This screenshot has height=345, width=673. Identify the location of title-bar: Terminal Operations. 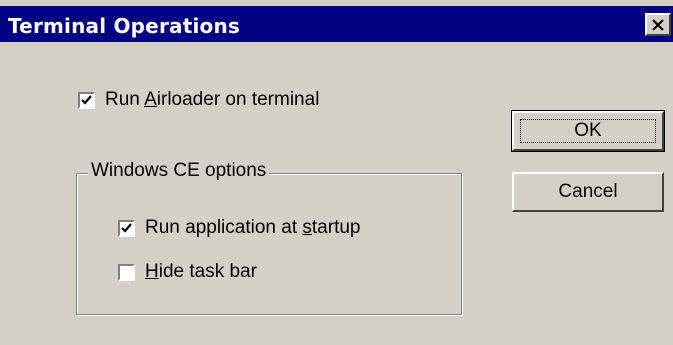
(336, 24).